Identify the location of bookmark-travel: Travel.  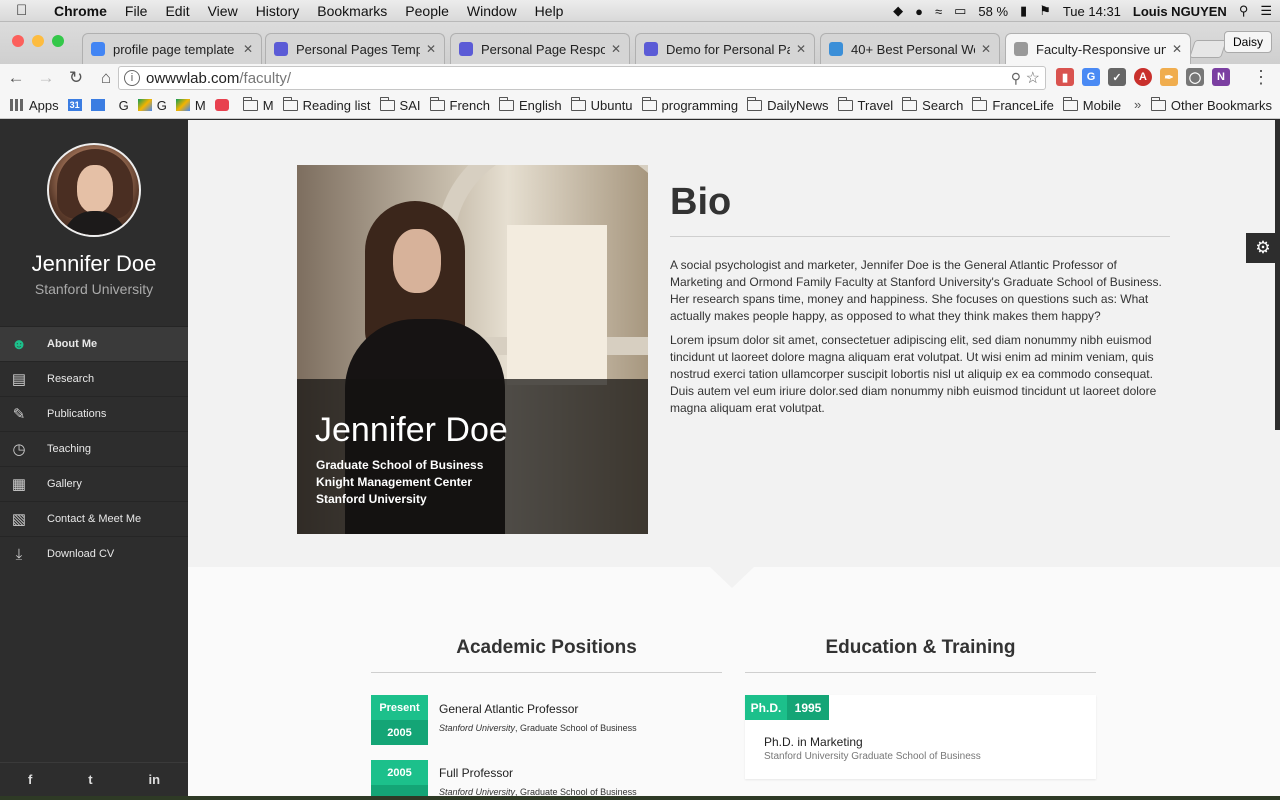
(865, 104).